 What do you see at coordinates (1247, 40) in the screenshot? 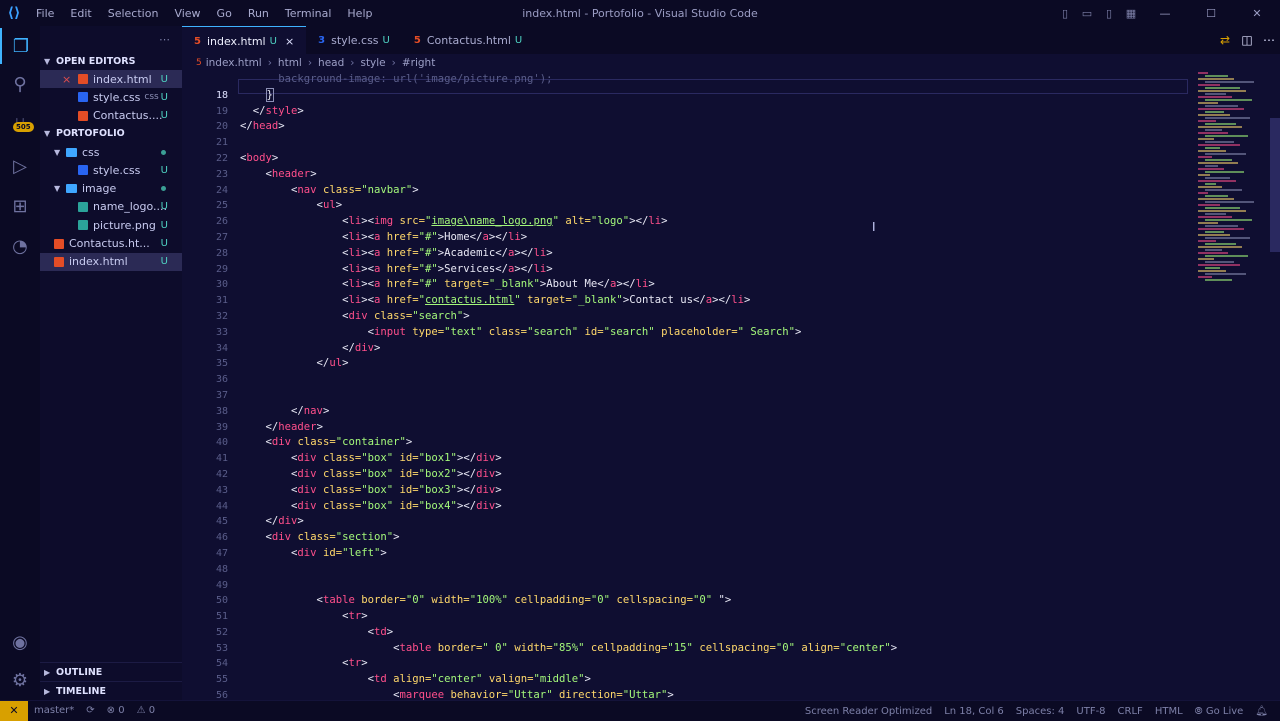
I see `split-editor-icon: ◫` at bounding box center [1247, 40].